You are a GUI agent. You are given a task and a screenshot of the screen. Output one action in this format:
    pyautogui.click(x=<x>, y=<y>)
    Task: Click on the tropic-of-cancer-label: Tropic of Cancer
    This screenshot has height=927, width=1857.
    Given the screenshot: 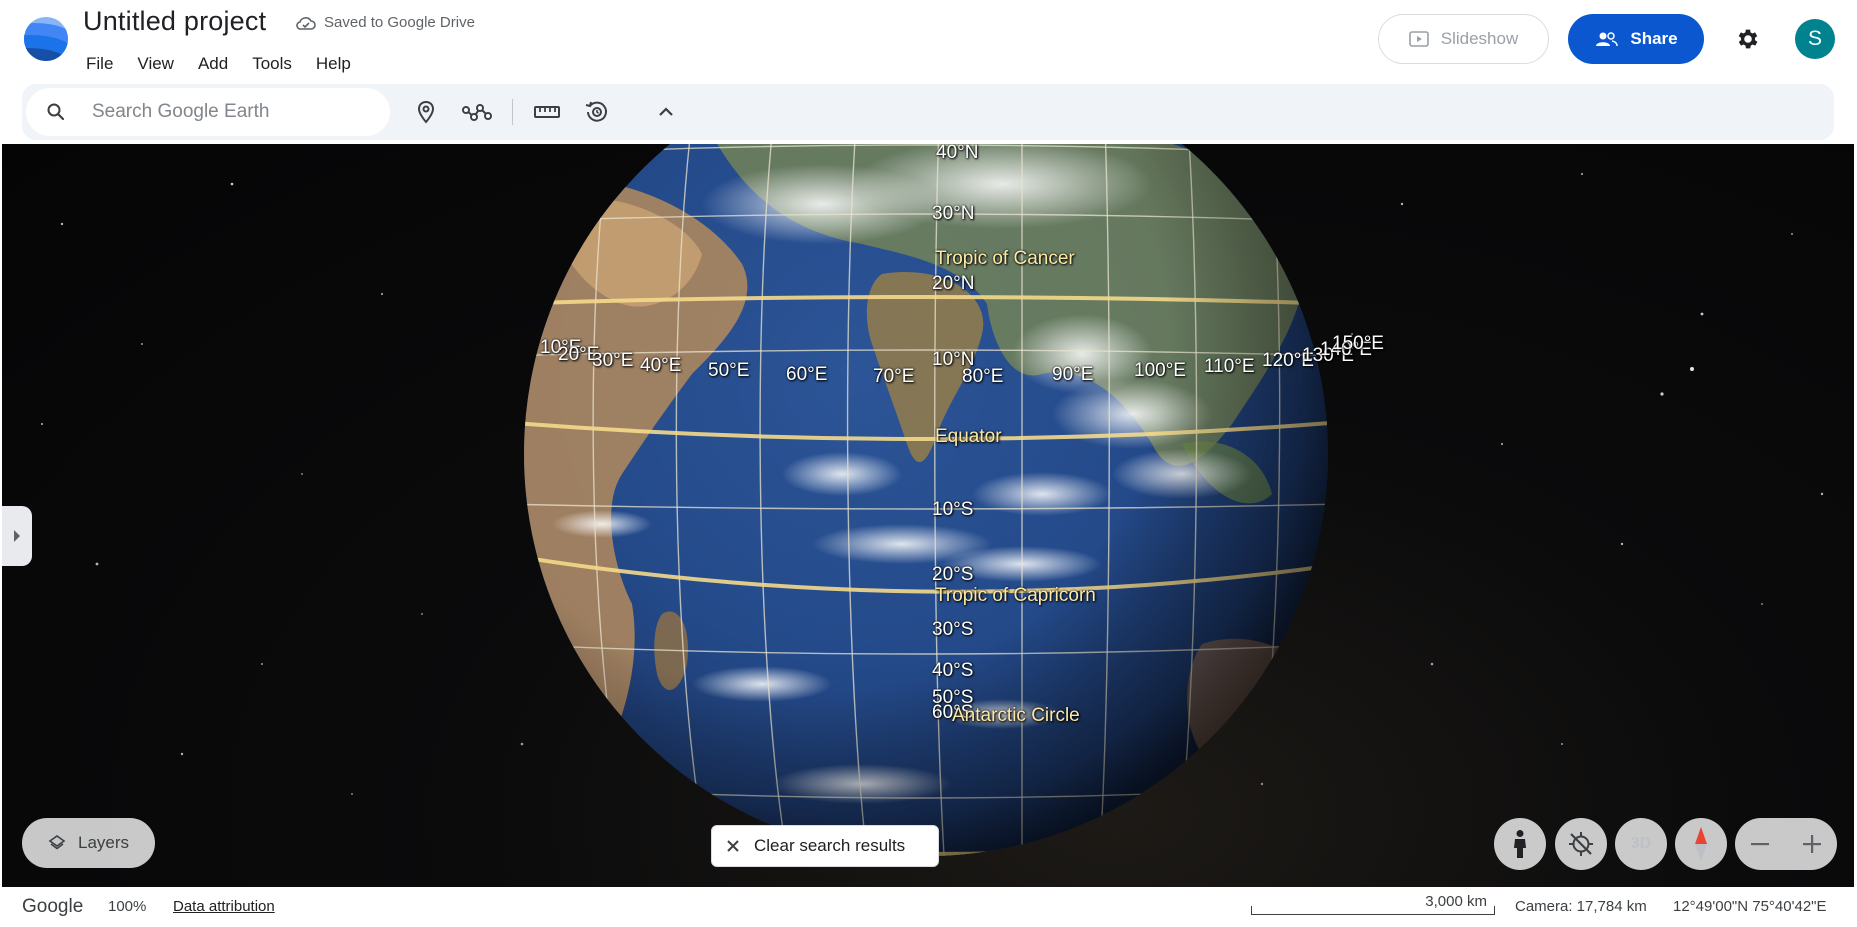 What is the action you would take?
    pyautogui.click(x=1005, y=258)
    